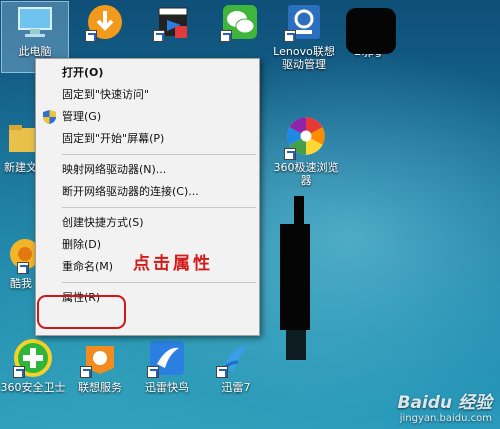  I want to click on menu-item-pin-quick-access: 固定到"快速访问", so click(147, 95).